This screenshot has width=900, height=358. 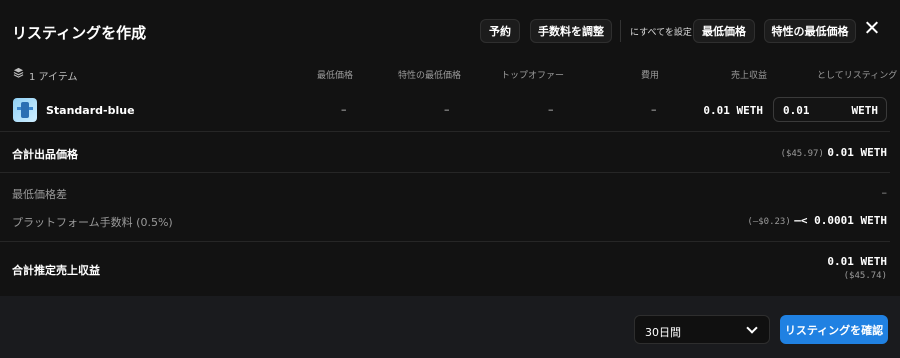 What do you see at coordinates (724, 31) in the screenshot?
I see `set-floor-price-button: 最低価格` at bounding box center [724, 31].